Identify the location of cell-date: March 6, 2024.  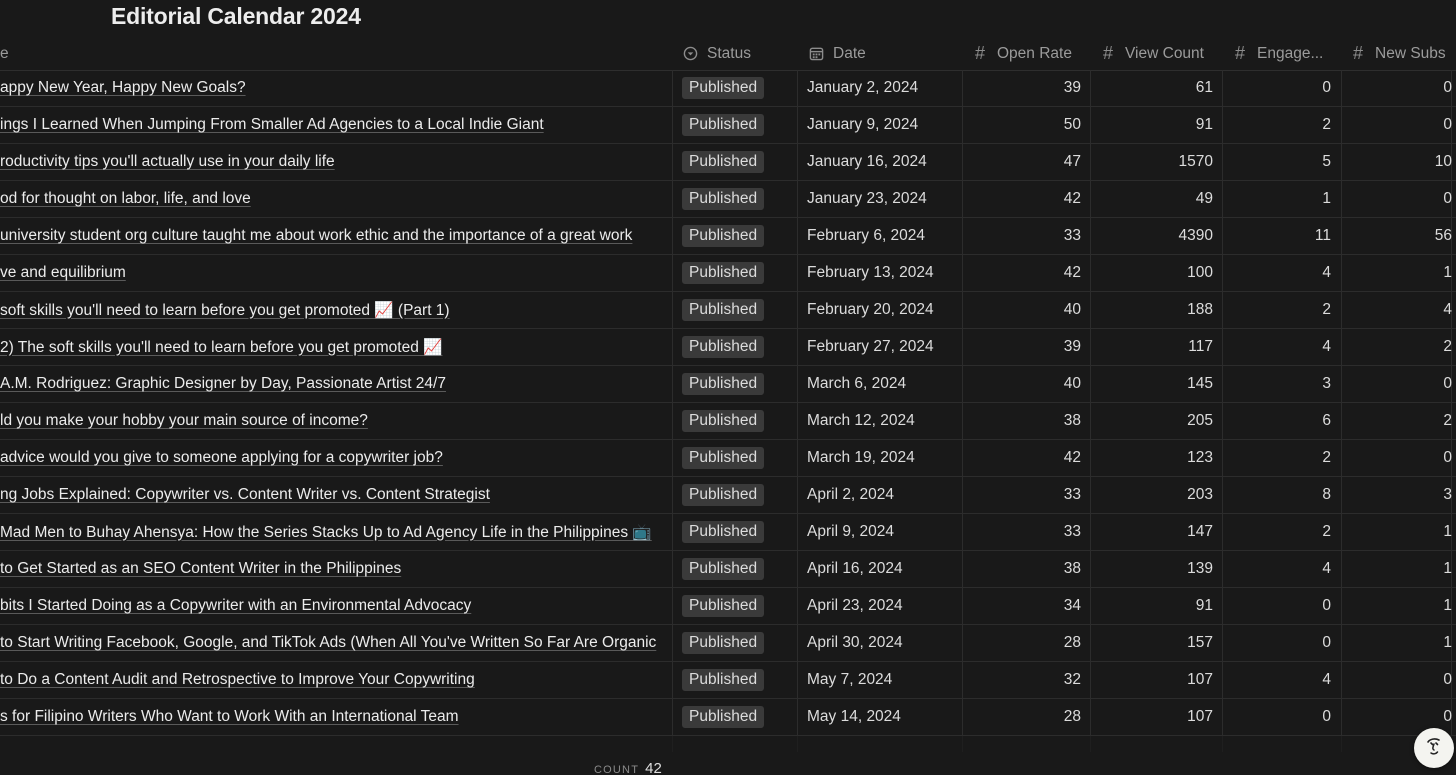
(882, 384).